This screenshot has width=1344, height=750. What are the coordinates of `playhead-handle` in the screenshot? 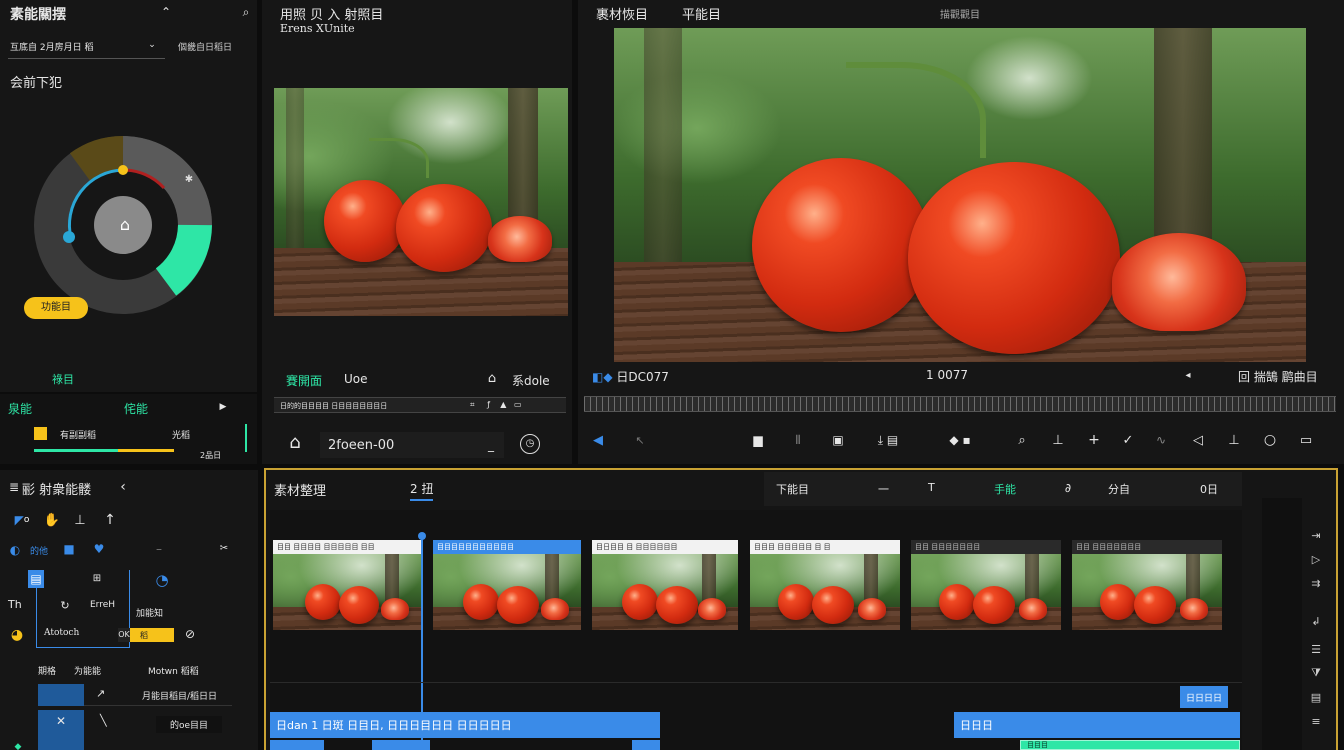 It's located at (422, 536).